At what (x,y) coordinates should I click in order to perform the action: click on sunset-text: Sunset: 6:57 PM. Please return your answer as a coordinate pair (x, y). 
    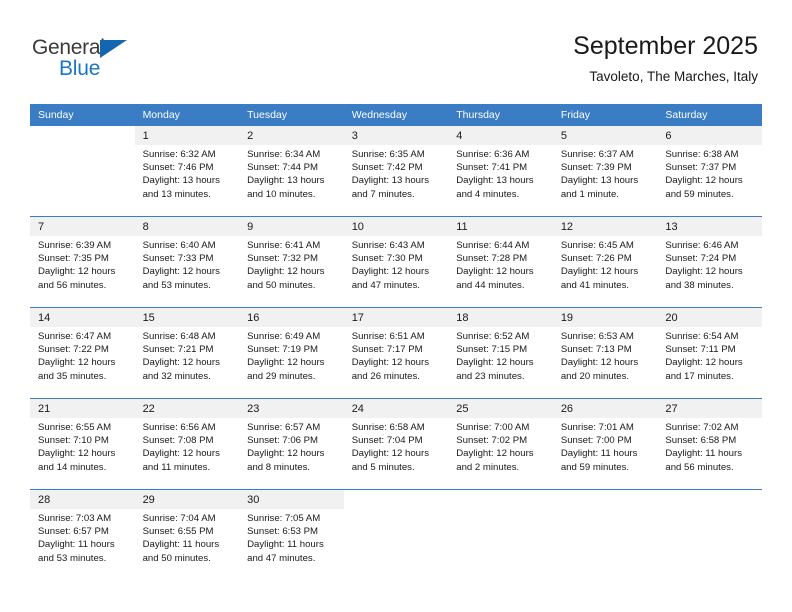
    Looking at the image, I should click on (73, 532).